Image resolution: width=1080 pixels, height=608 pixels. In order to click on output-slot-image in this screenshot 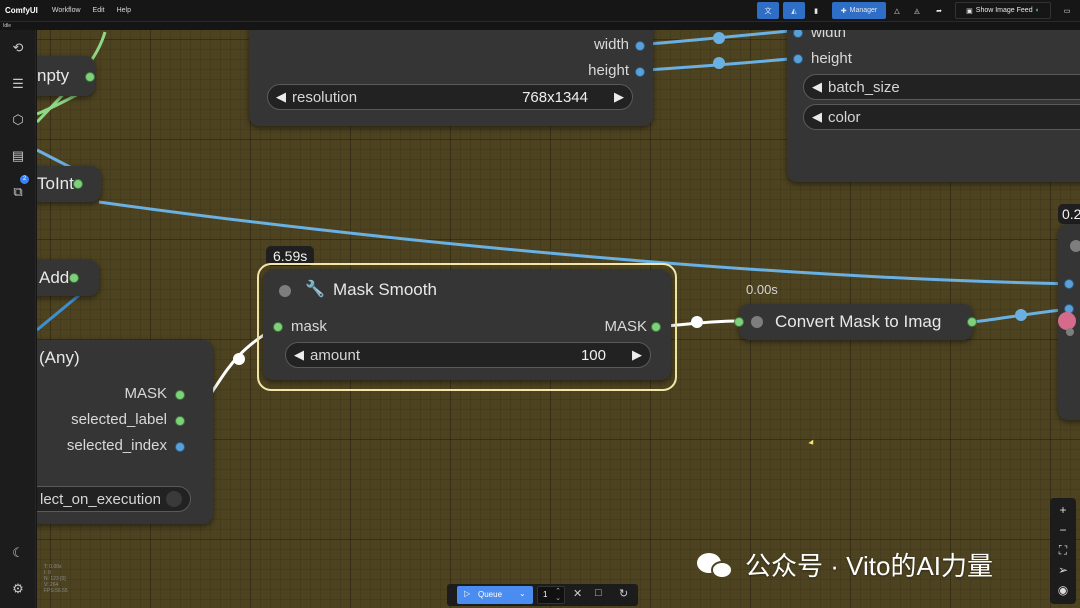, I will do `click(972, 322)`.